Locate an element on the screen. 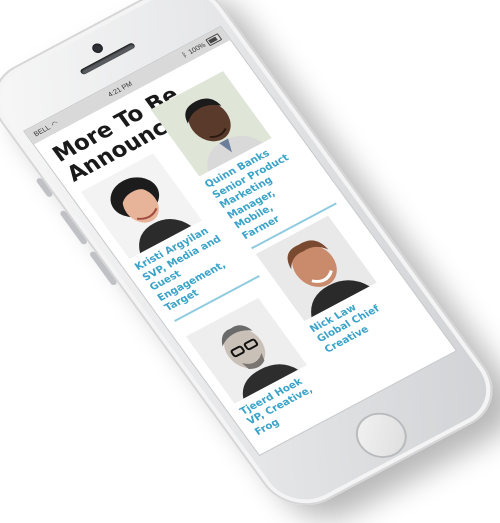 The height and width of the screenshot is (523, 500). home-button is located at coordinates (381, 435).